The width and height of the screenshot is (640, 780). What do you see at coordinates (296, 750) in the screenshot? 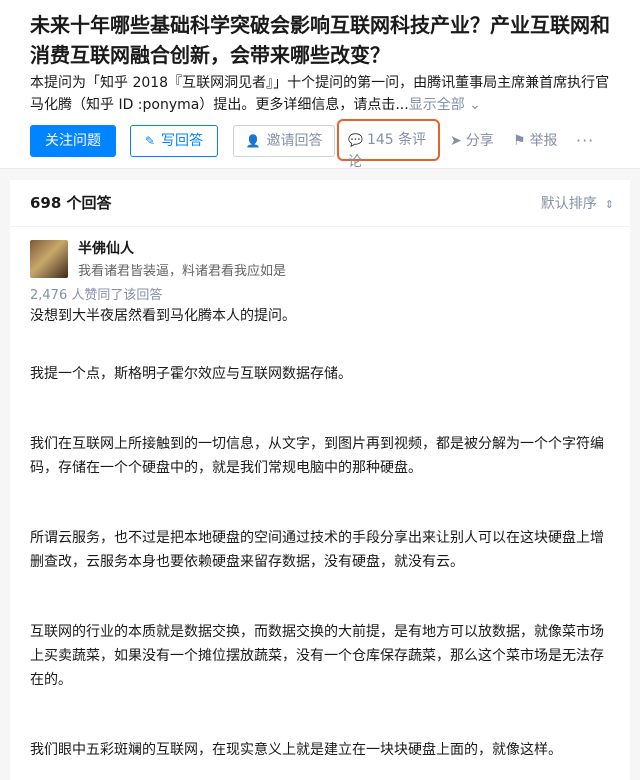
I see `answer-paragraph: 我们眼中五彩斑斓的互联网，在现实意义上就是建立在一块块硬盘上面的，就像这样。` at bounding box center [296, 750].